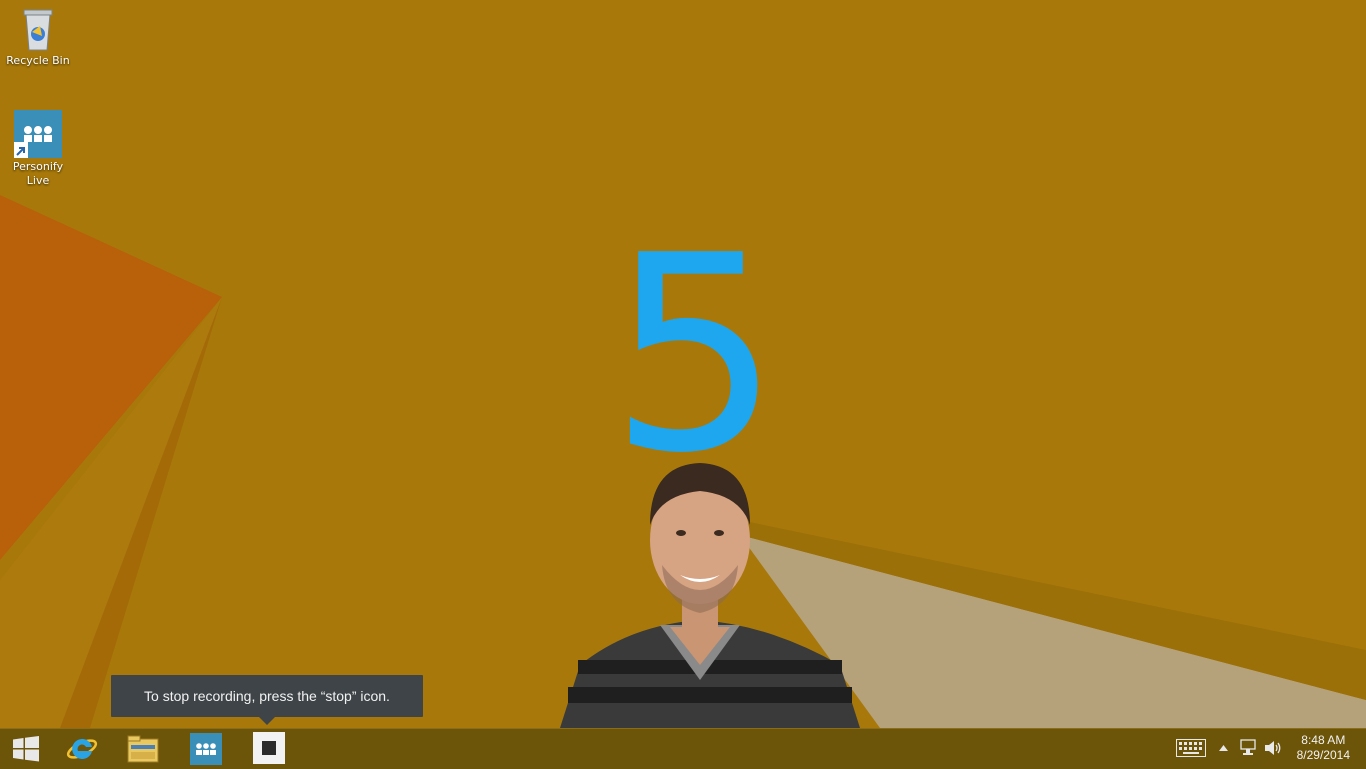 The image size is (1366, 769). What do you see at coordinates (683, 748) in the screenshot?
I see `taskbar: 8:48 AM 8/29/2014` at bounding box center [683, 748].